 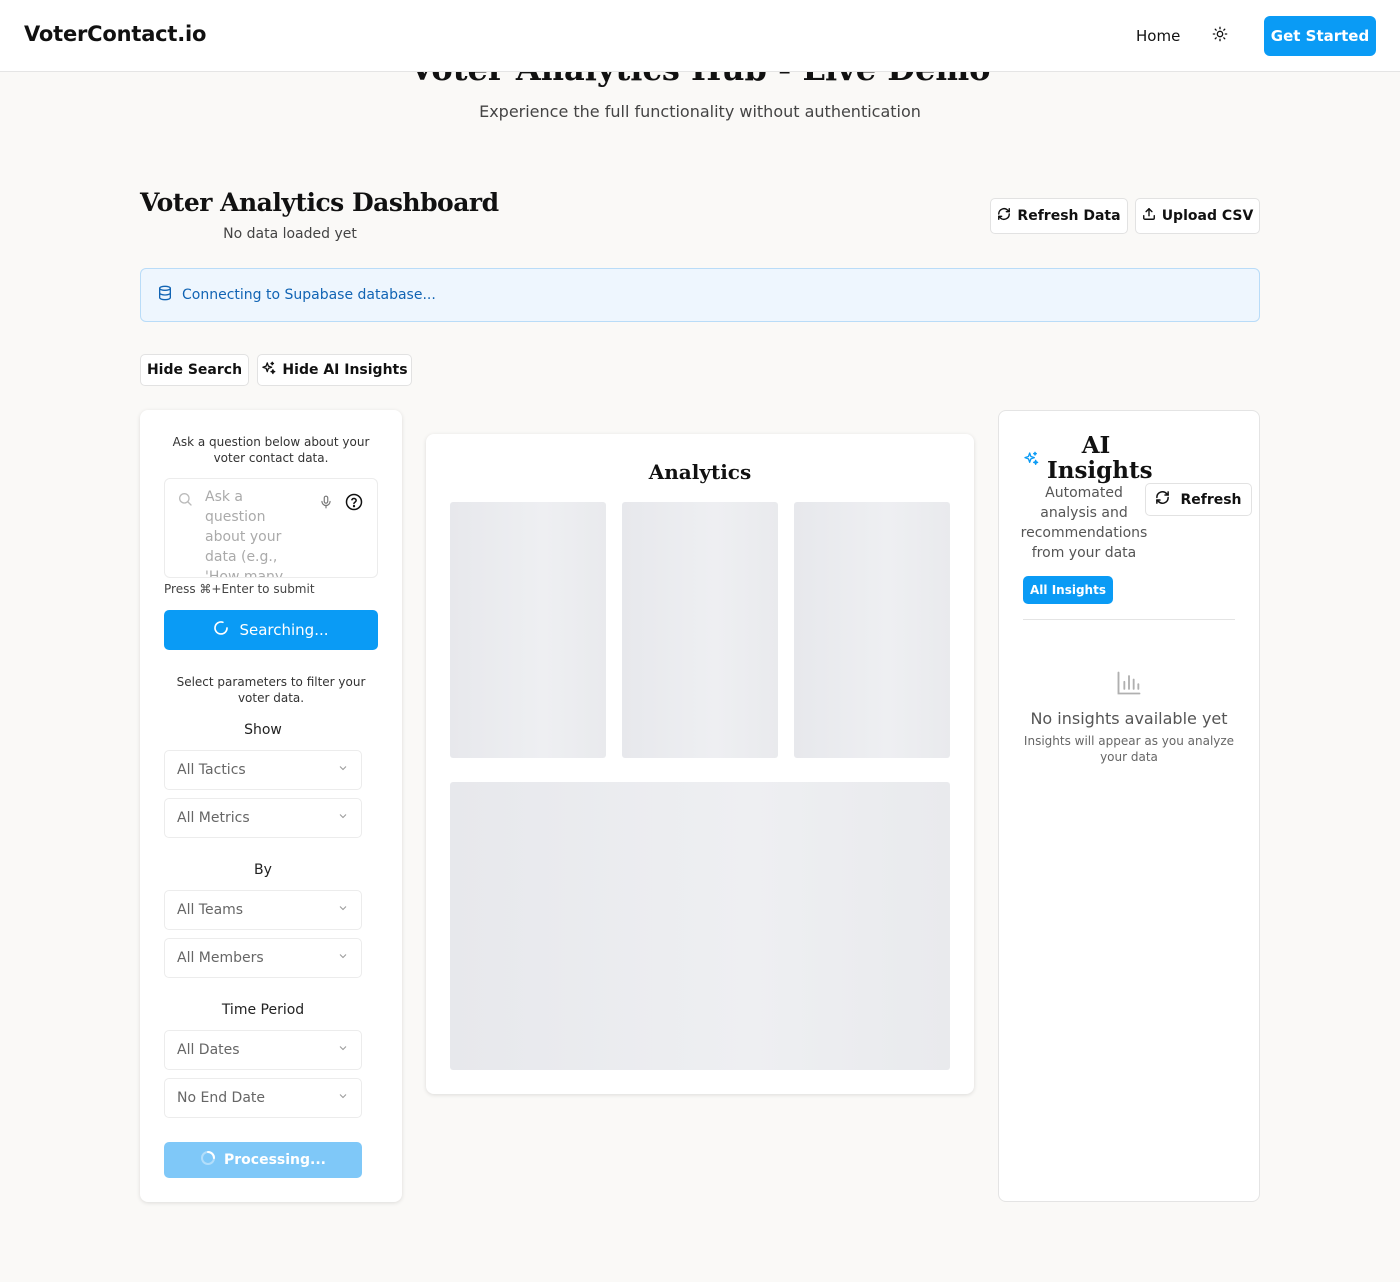 I want to click on nav-home-link: Home, so click(x=1158, y=36).